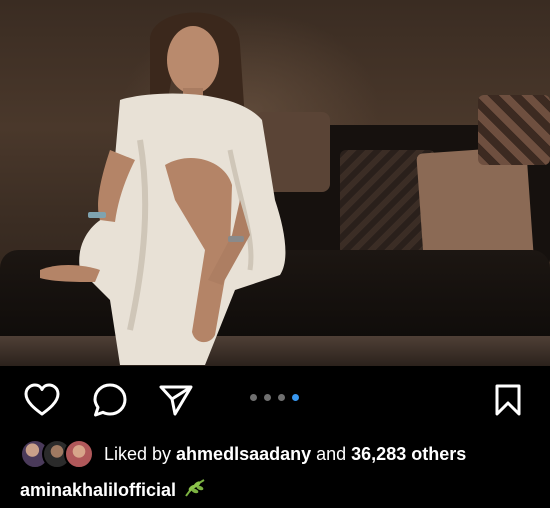 Image resolution: width=550 pixels, height=508 pixels. Describe the element at coordinates (408, 454) in the screenshot. I see `likes-count: 36,283 others` at that location.